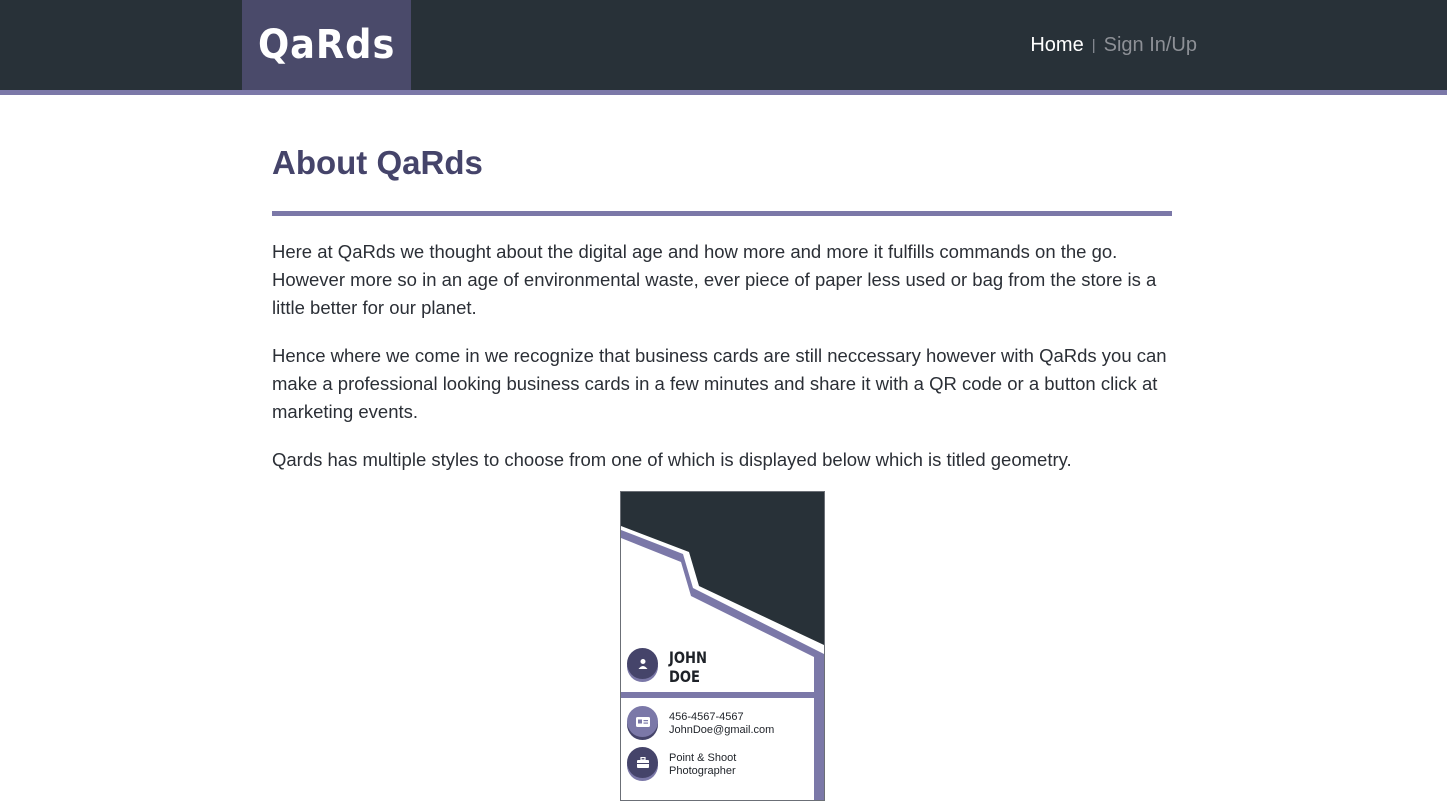  What do you see at coordinates (1150, 45) in the screenshot?
I see `nav-sign-in-link: Sign In/Up` at bounding box center [1150, 45].